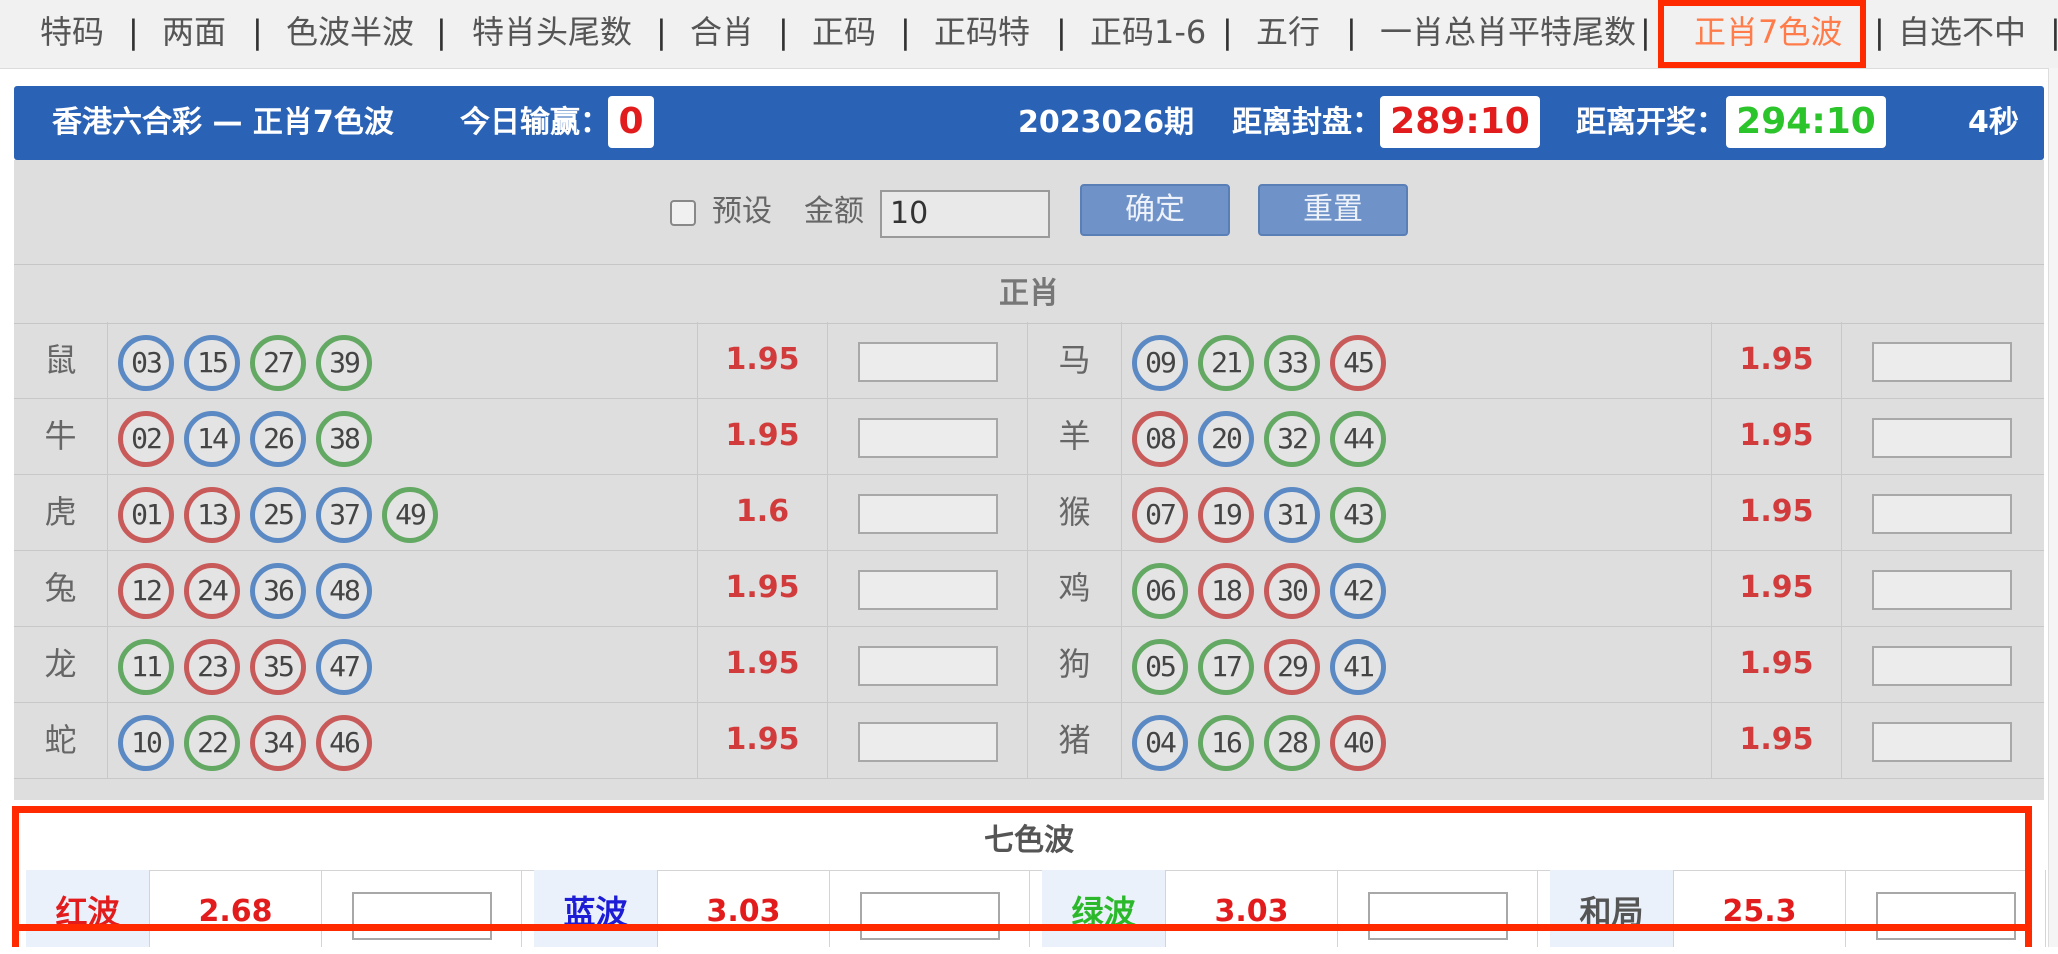 The image size is (2058, 954). I want to click on number-ball: 43, so click(1358, 515).